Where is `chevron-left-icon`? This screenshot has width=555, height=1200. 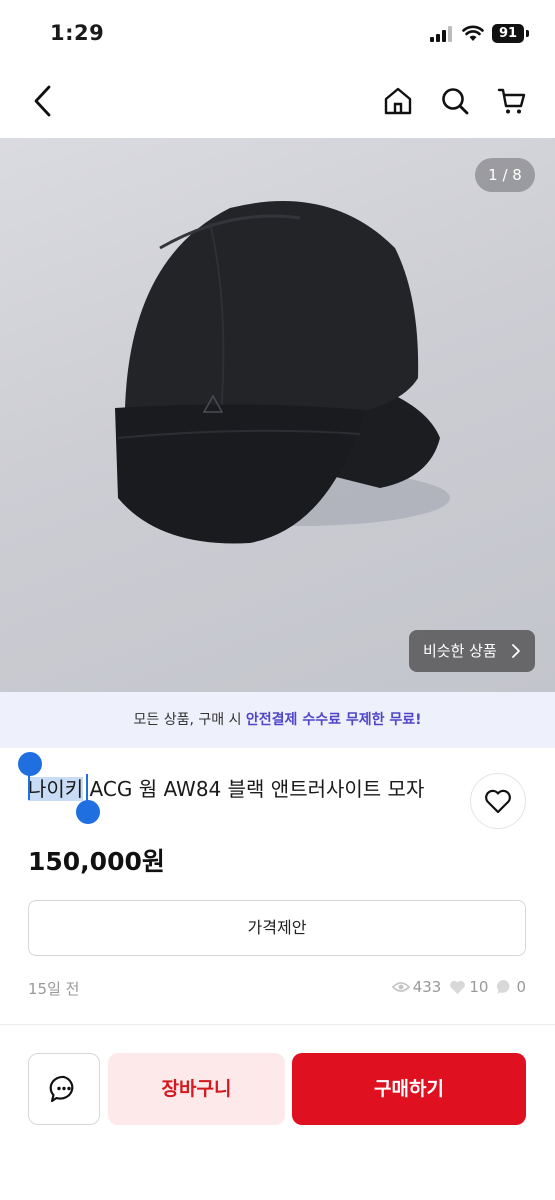 chevron-left-icon is located at coordinates (42, 101).